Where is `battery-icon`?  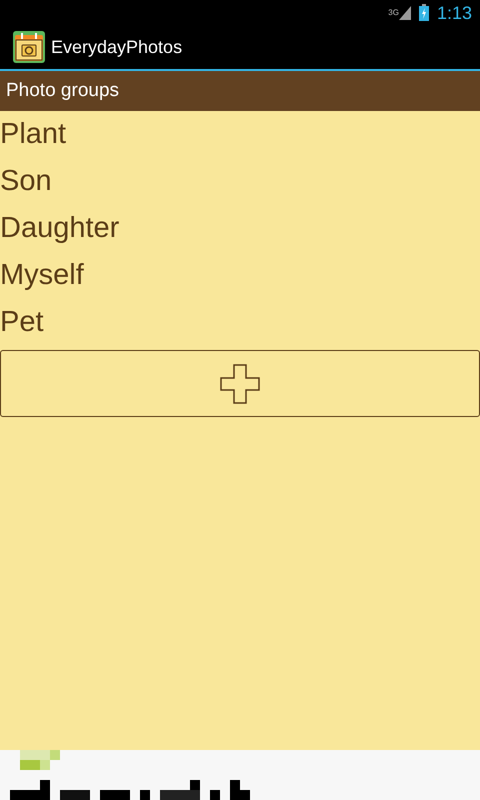
battery-icon is located at coordinates (423, 12).